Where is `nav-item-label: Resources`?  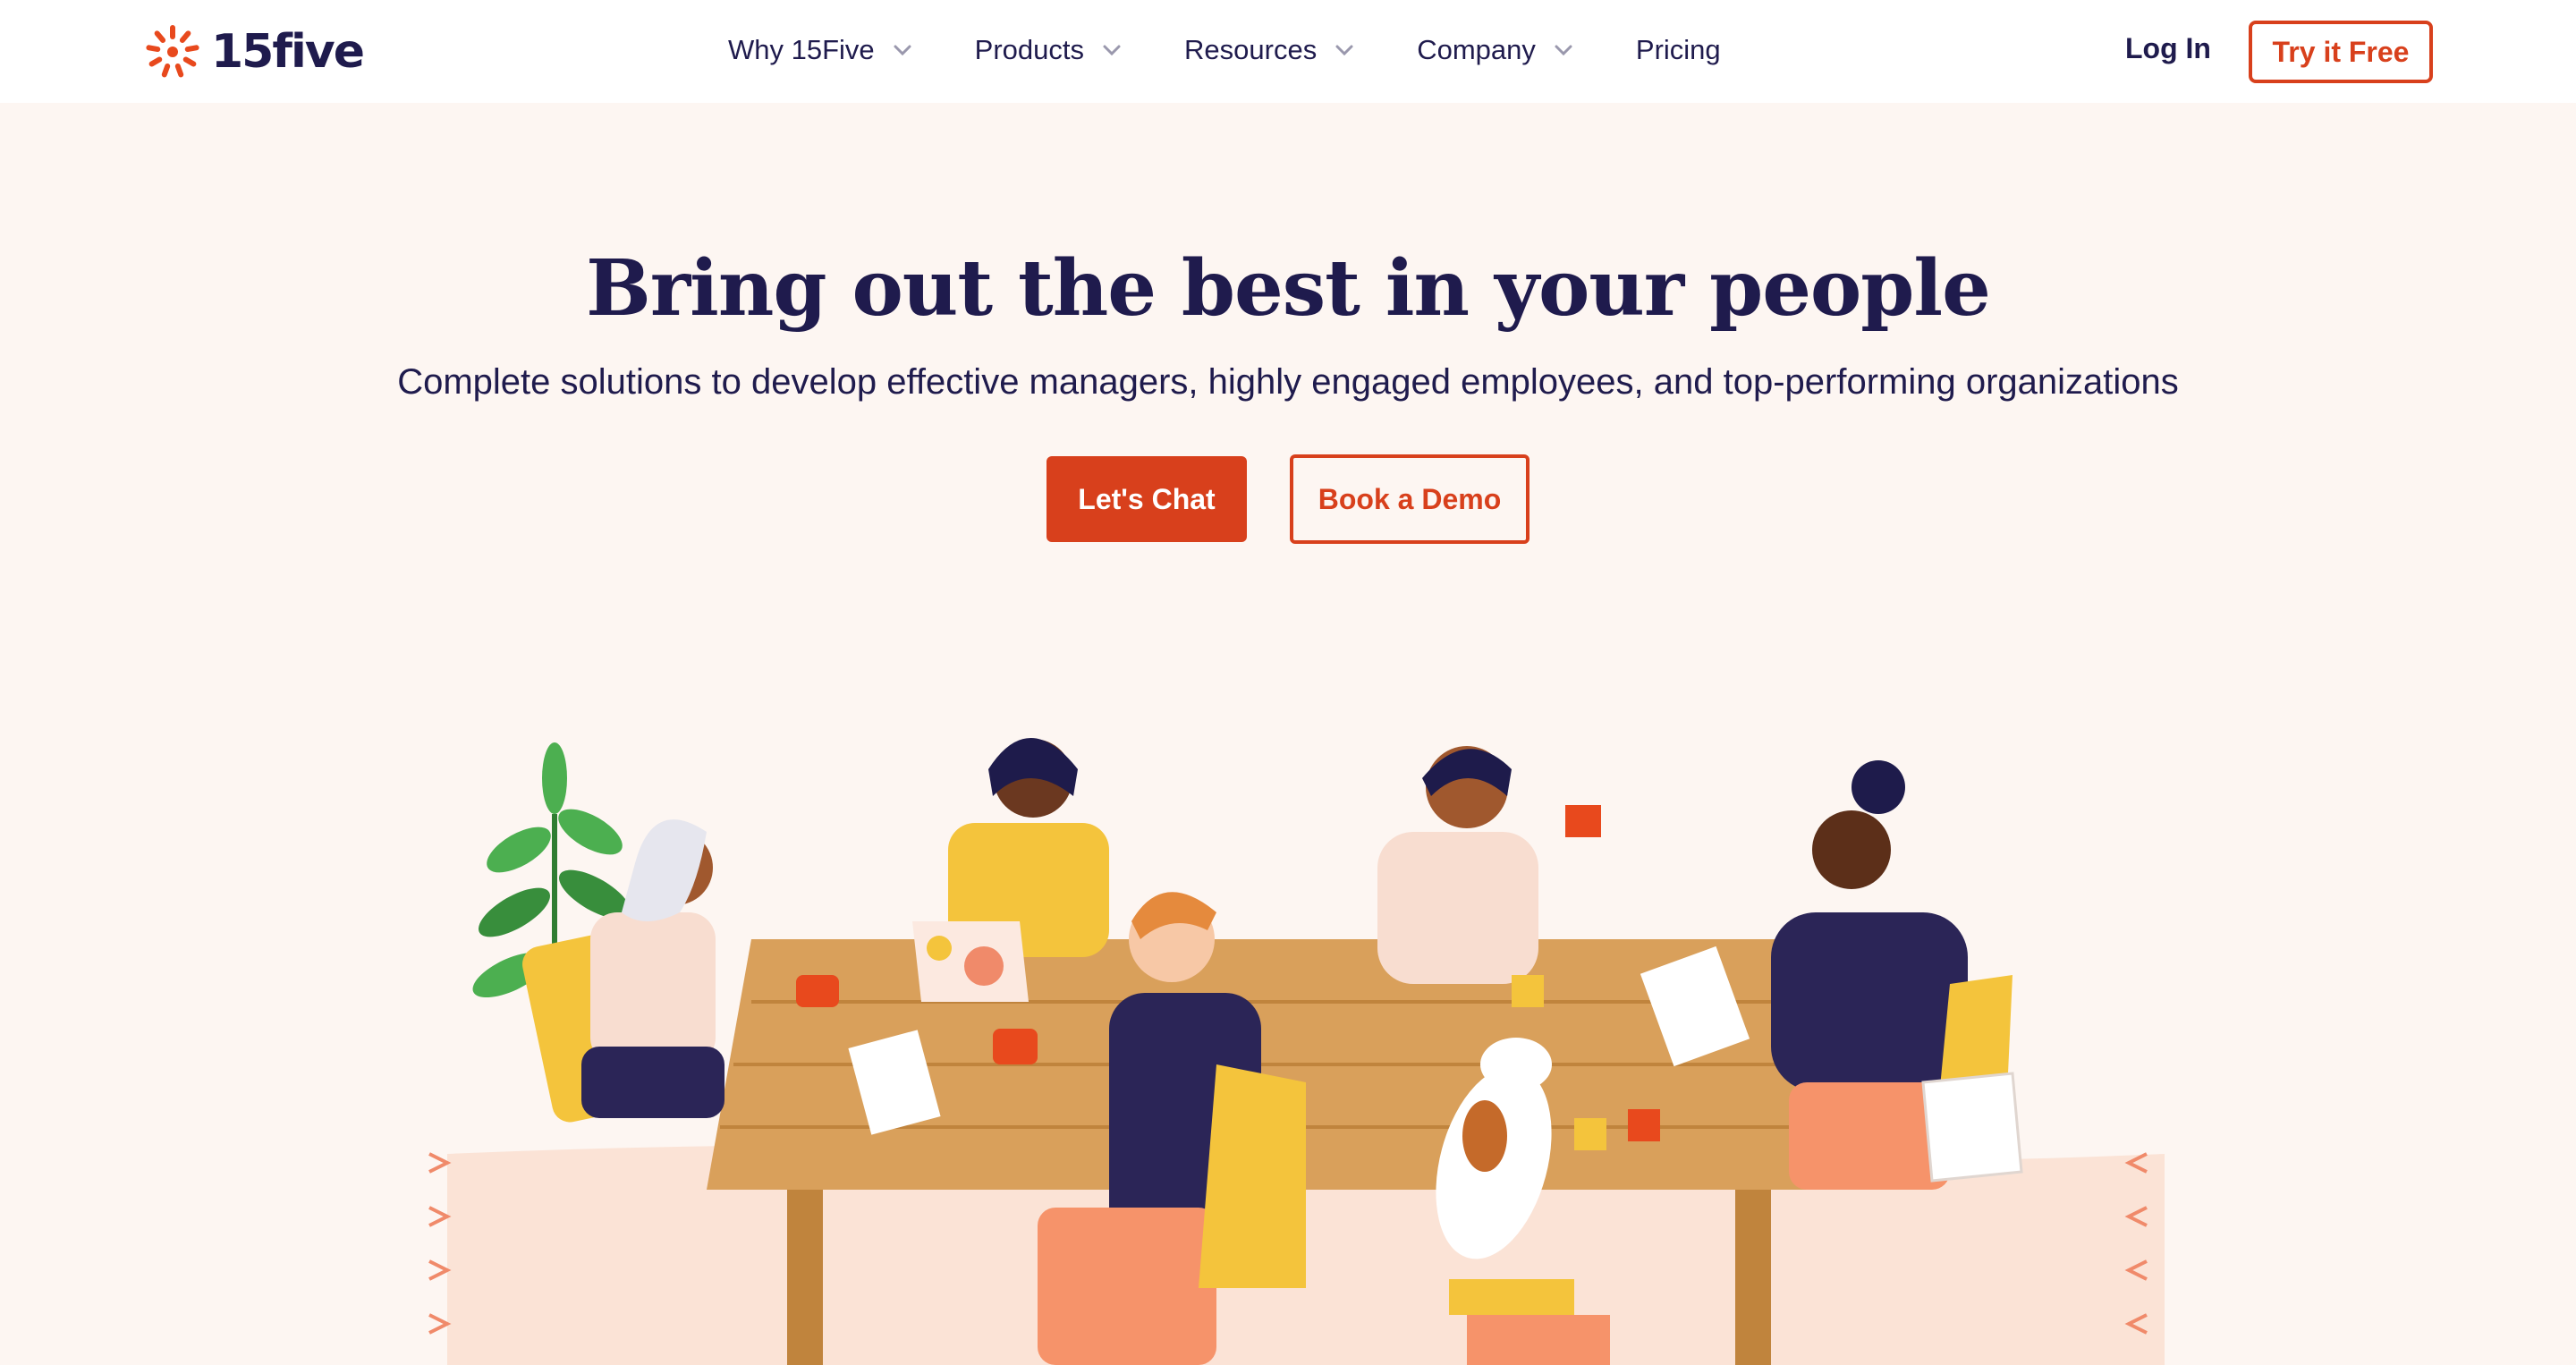 nav-item-label: Resources is located at coordinates (1251, 49).